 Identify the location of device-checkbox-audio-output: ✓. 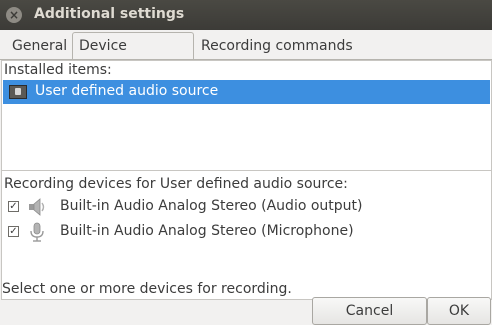
(13, 206).